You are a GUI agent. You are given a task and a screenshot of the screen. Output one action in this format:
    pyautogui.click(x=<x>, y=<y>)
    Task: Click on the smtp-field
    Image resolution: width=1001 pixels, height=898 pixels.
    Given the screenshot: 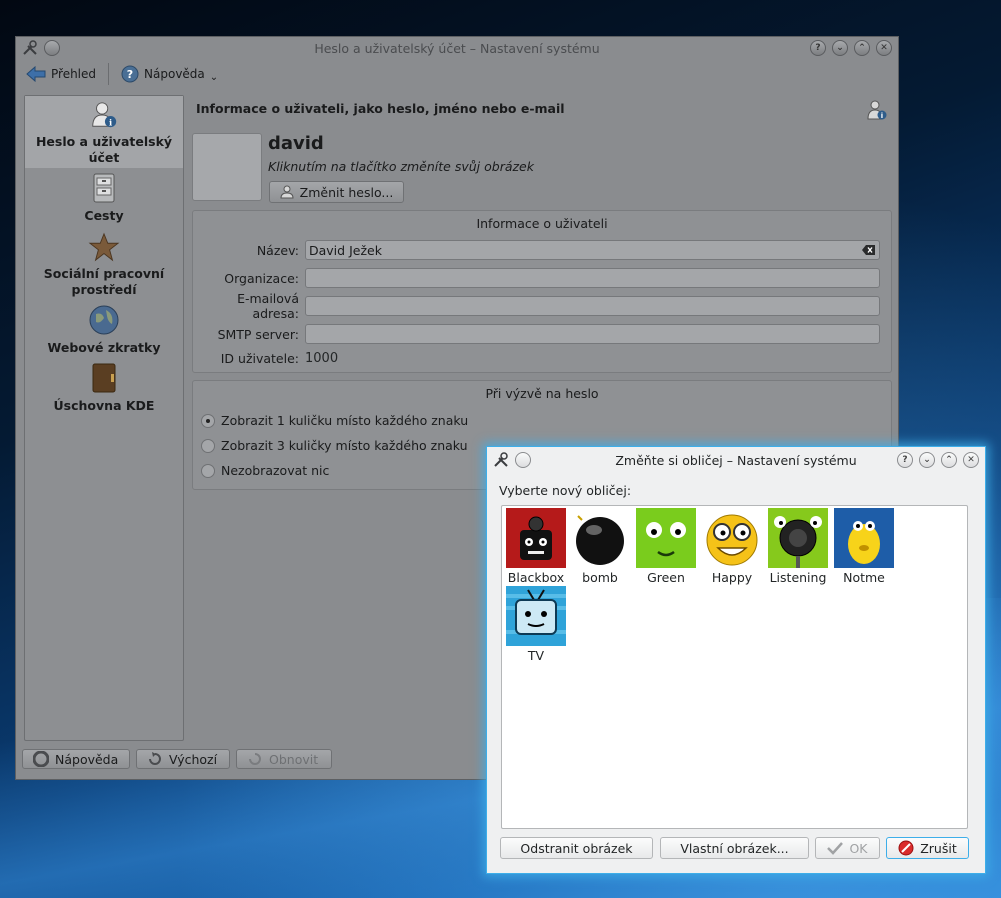 What is the action you would take?
    pyautogui.click(x=592, y=334)
    